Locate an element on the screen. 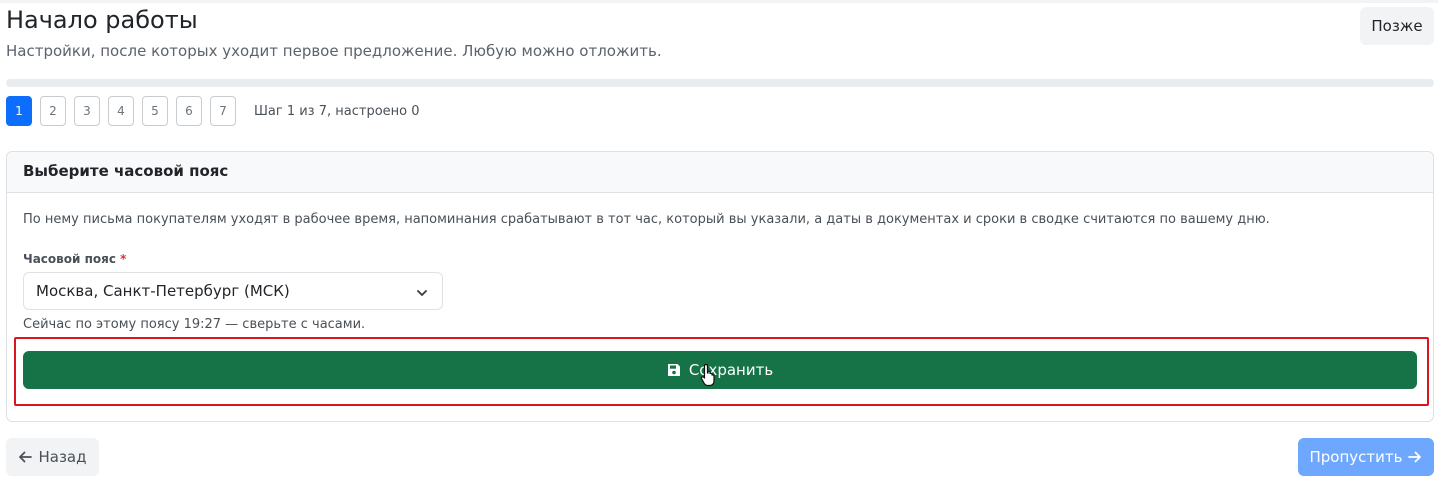  arrow-left-icon is located at coordinates (25, 457).